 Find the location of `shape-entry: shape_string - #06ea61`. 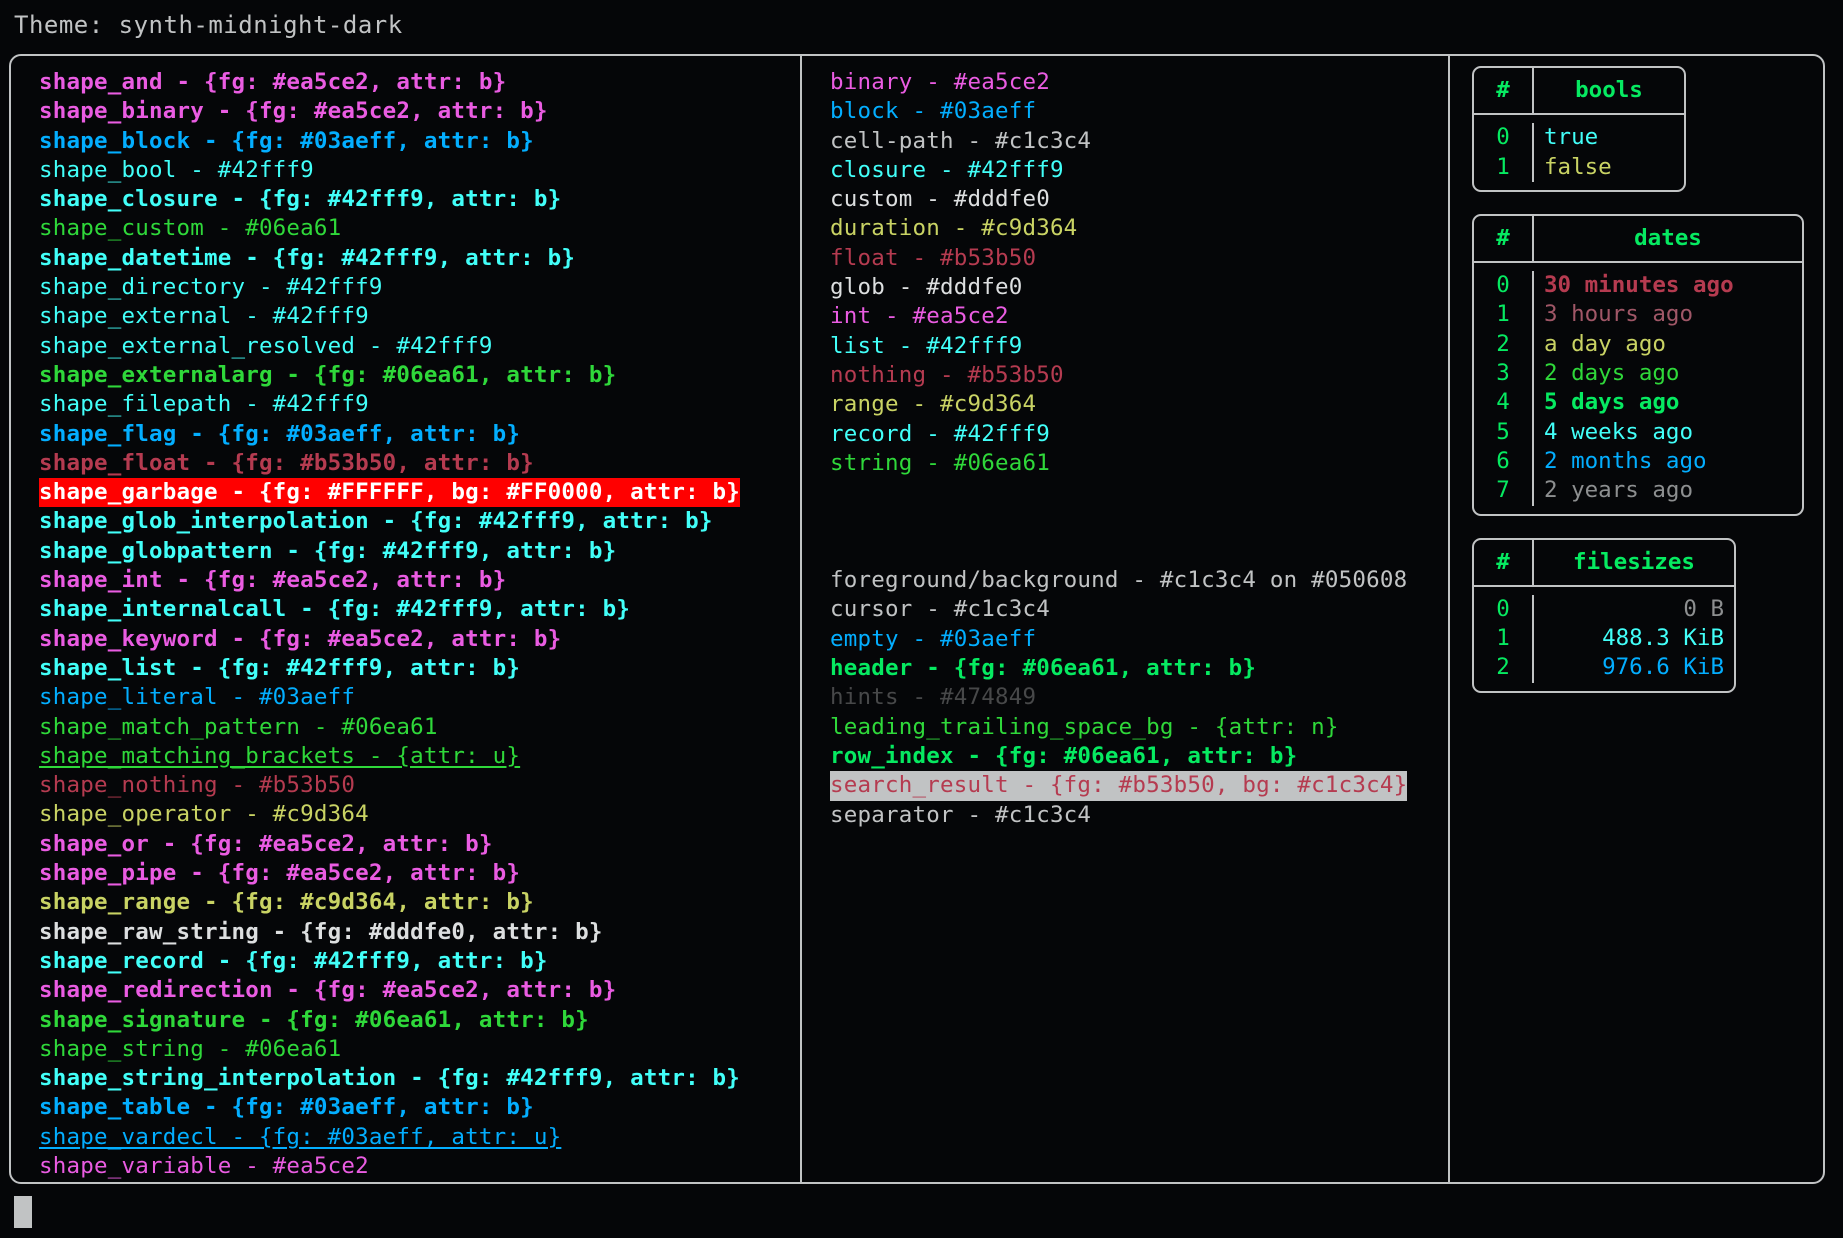

shape-entry: shape_string - #06ea61 is located at coordinates (190, 1048).